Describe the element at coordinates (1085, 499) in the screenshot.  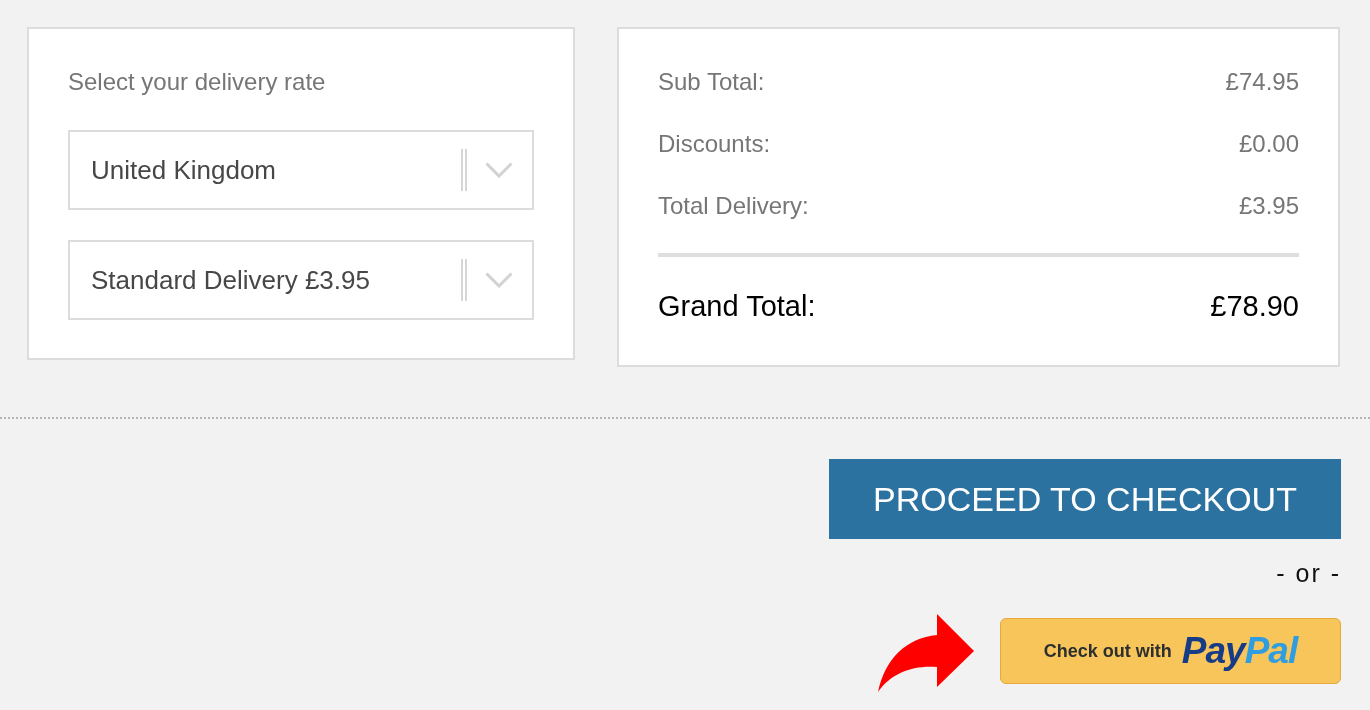
I see `proceed-to-checkout-button: PROCEED TO CHECKOUT` at that location.